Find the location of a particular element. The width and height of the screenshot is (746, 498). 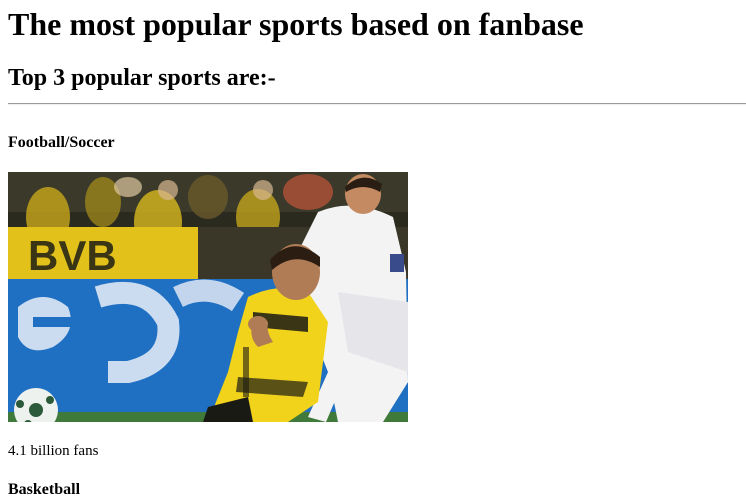

sport-fanbase-football: 4.1 billion fans is located at coordinates (53, 451).